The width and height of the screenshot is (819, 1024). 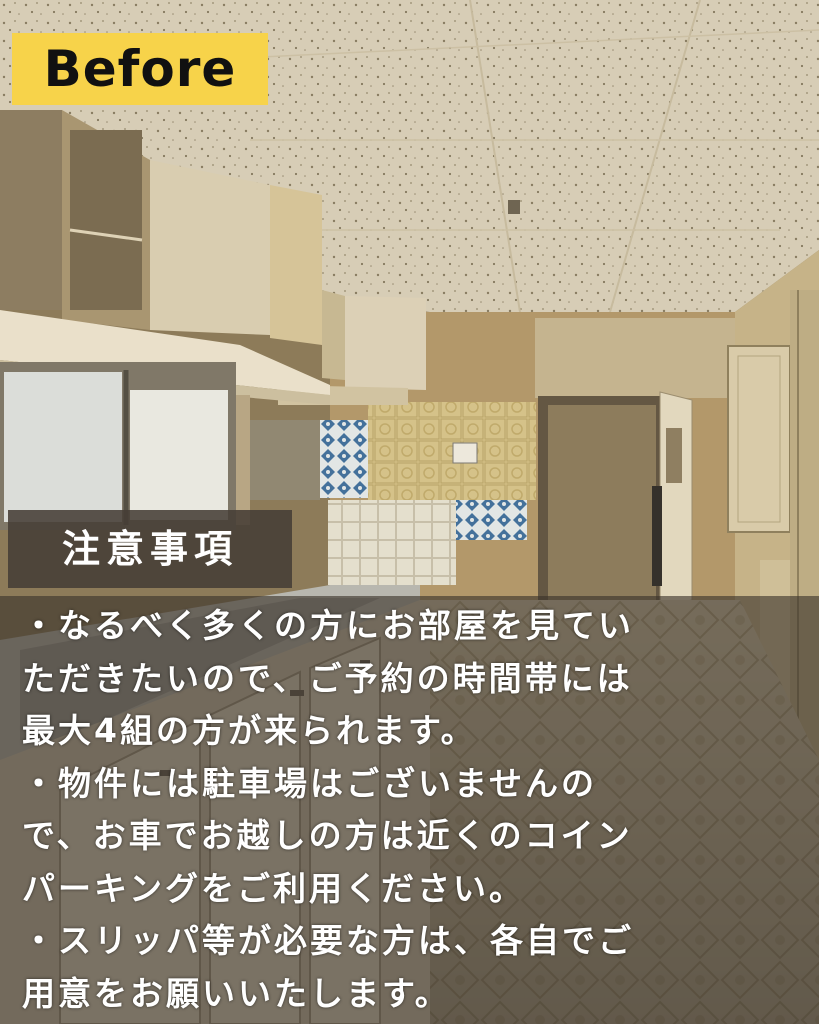 I want to click on notice-line: ただきたいので、ご予約の時間帯には, so click(x=327, y=678).